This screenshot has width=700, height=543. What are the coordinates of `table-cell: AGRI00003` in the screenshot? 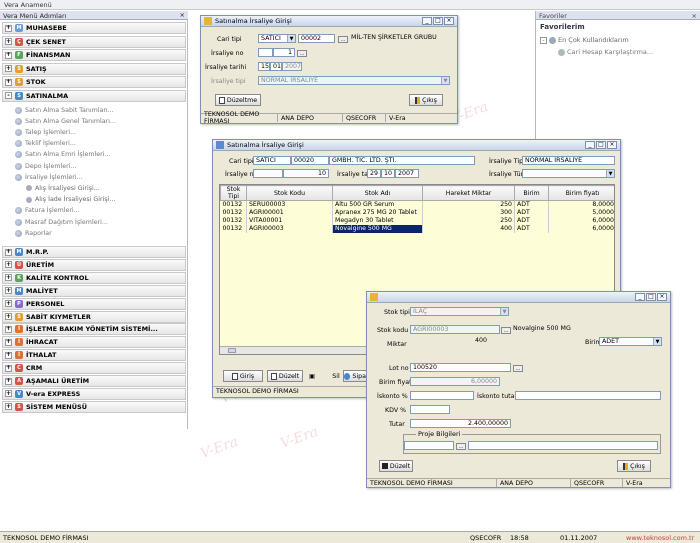 It's located at (289, 228).